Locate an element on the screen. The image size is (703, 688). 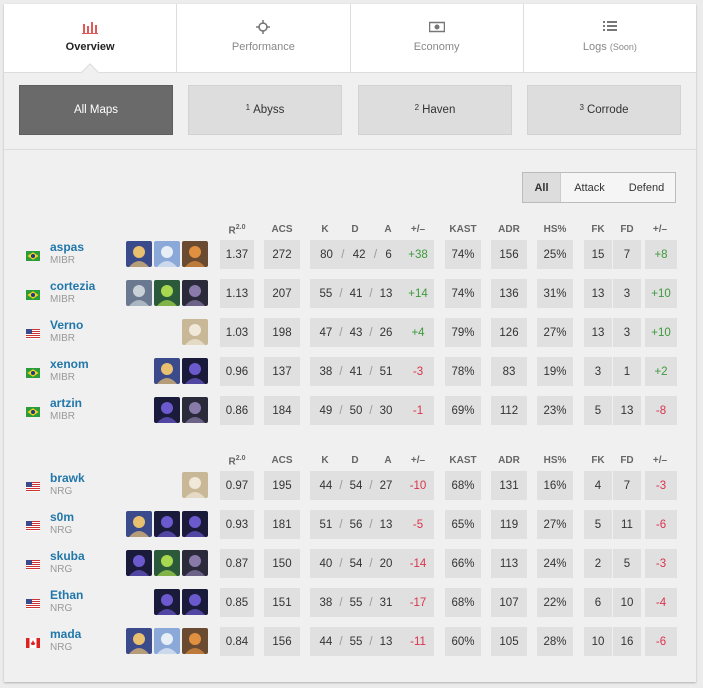
map-selector: All Maps 1 Abyss 2 Haven 3 Corrode is located at coordinates (350, 111).